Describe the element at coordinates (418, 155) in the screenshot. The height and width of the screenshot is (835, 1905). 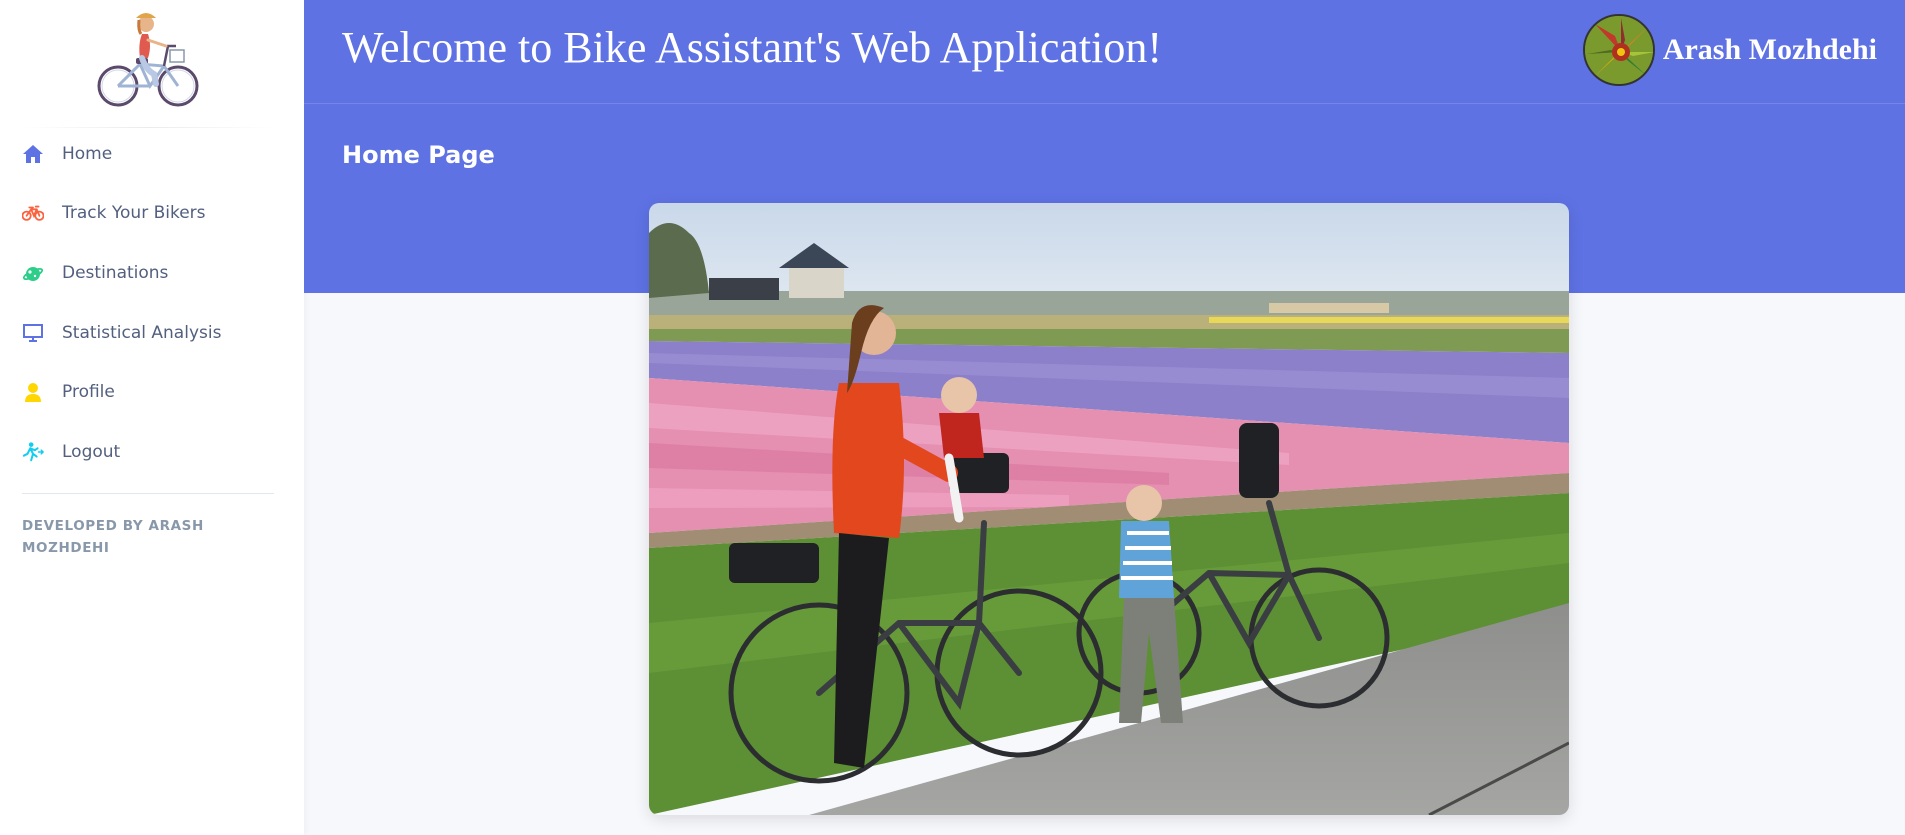
I see `page-title: Home Page` at that location.